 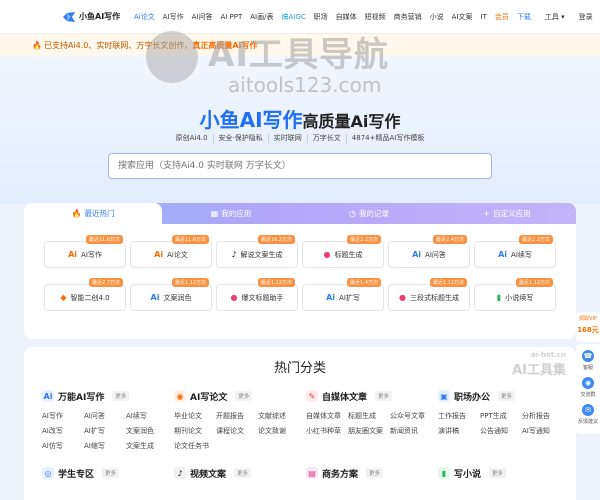 I want to click on category-link: 朋友圈文案, so click(x=369, y=431).